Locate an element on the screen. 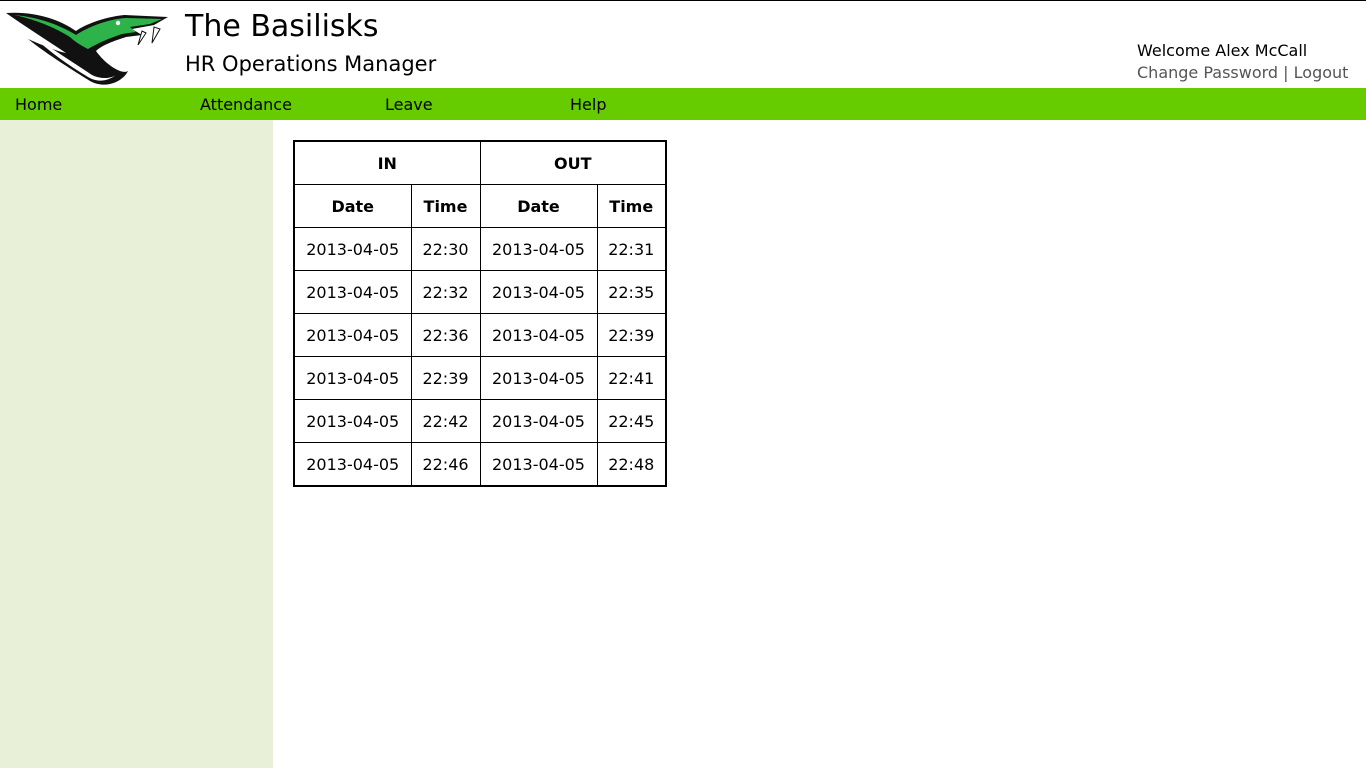 Image resolution: width=1366 pixels, height=768 pixels. out-time-cell: 22:41 is located at coordinates (631, 378).